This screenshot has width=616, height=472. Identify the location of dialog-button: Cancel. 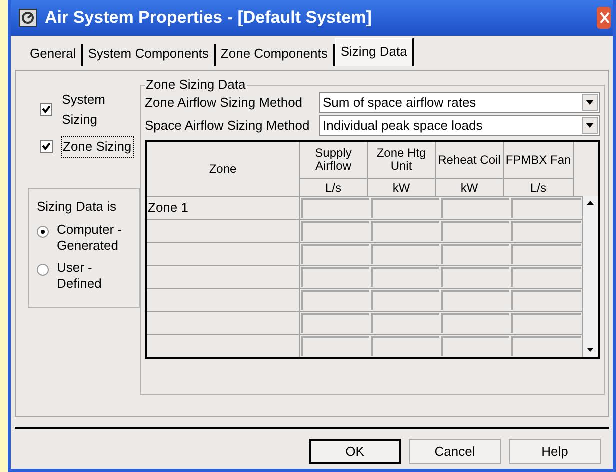
(455, 451).